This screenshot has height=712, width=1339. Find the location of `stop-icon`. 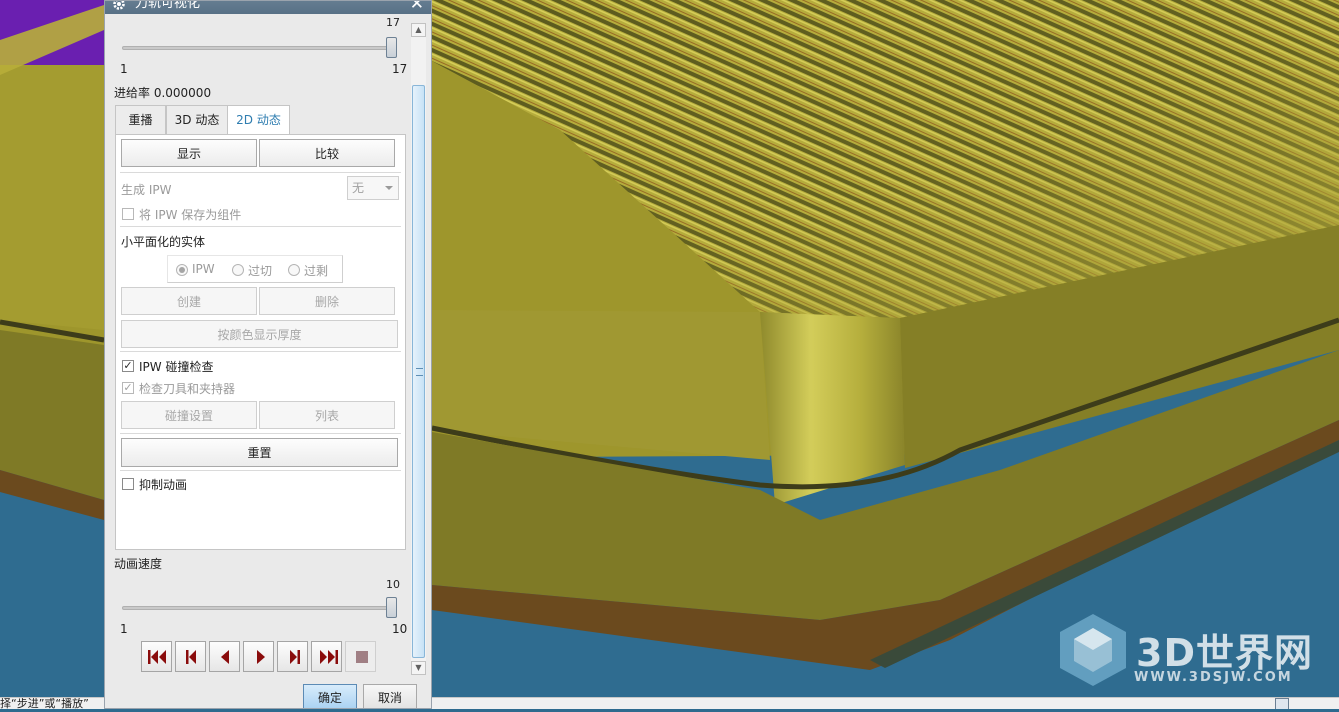

stop-icon is located at coordinates (362, 657).